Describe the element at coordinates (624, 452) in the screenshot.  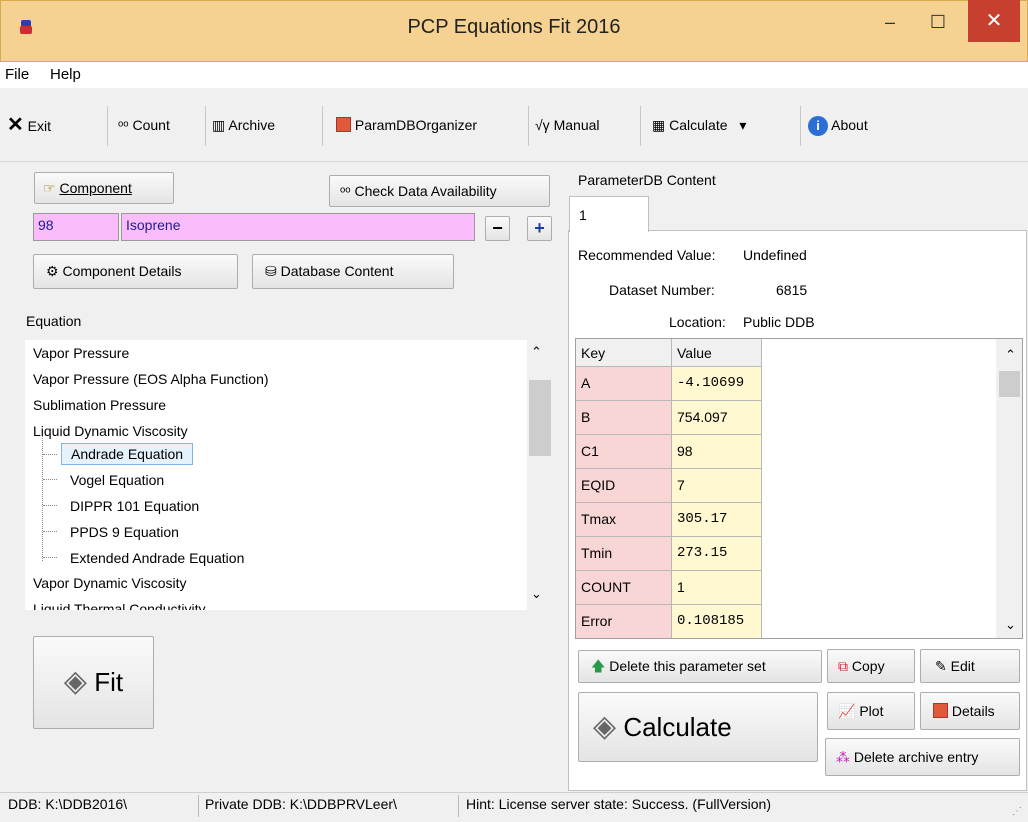
I see `grid-key-cell: C1` at that location.